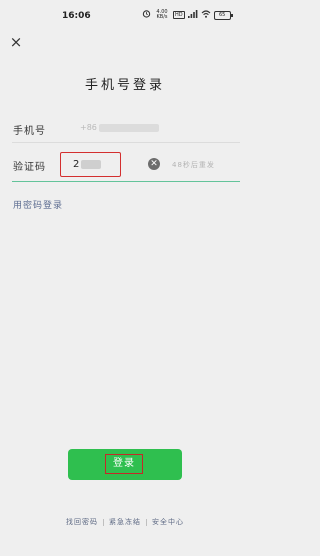 This screenshot has width=320, height=556. What do you see at coordinates (125, 15) in the screenshot?
I see `status-bar: 16:06 4.00 KB/s HD 65` at bounding box center [125, 15].